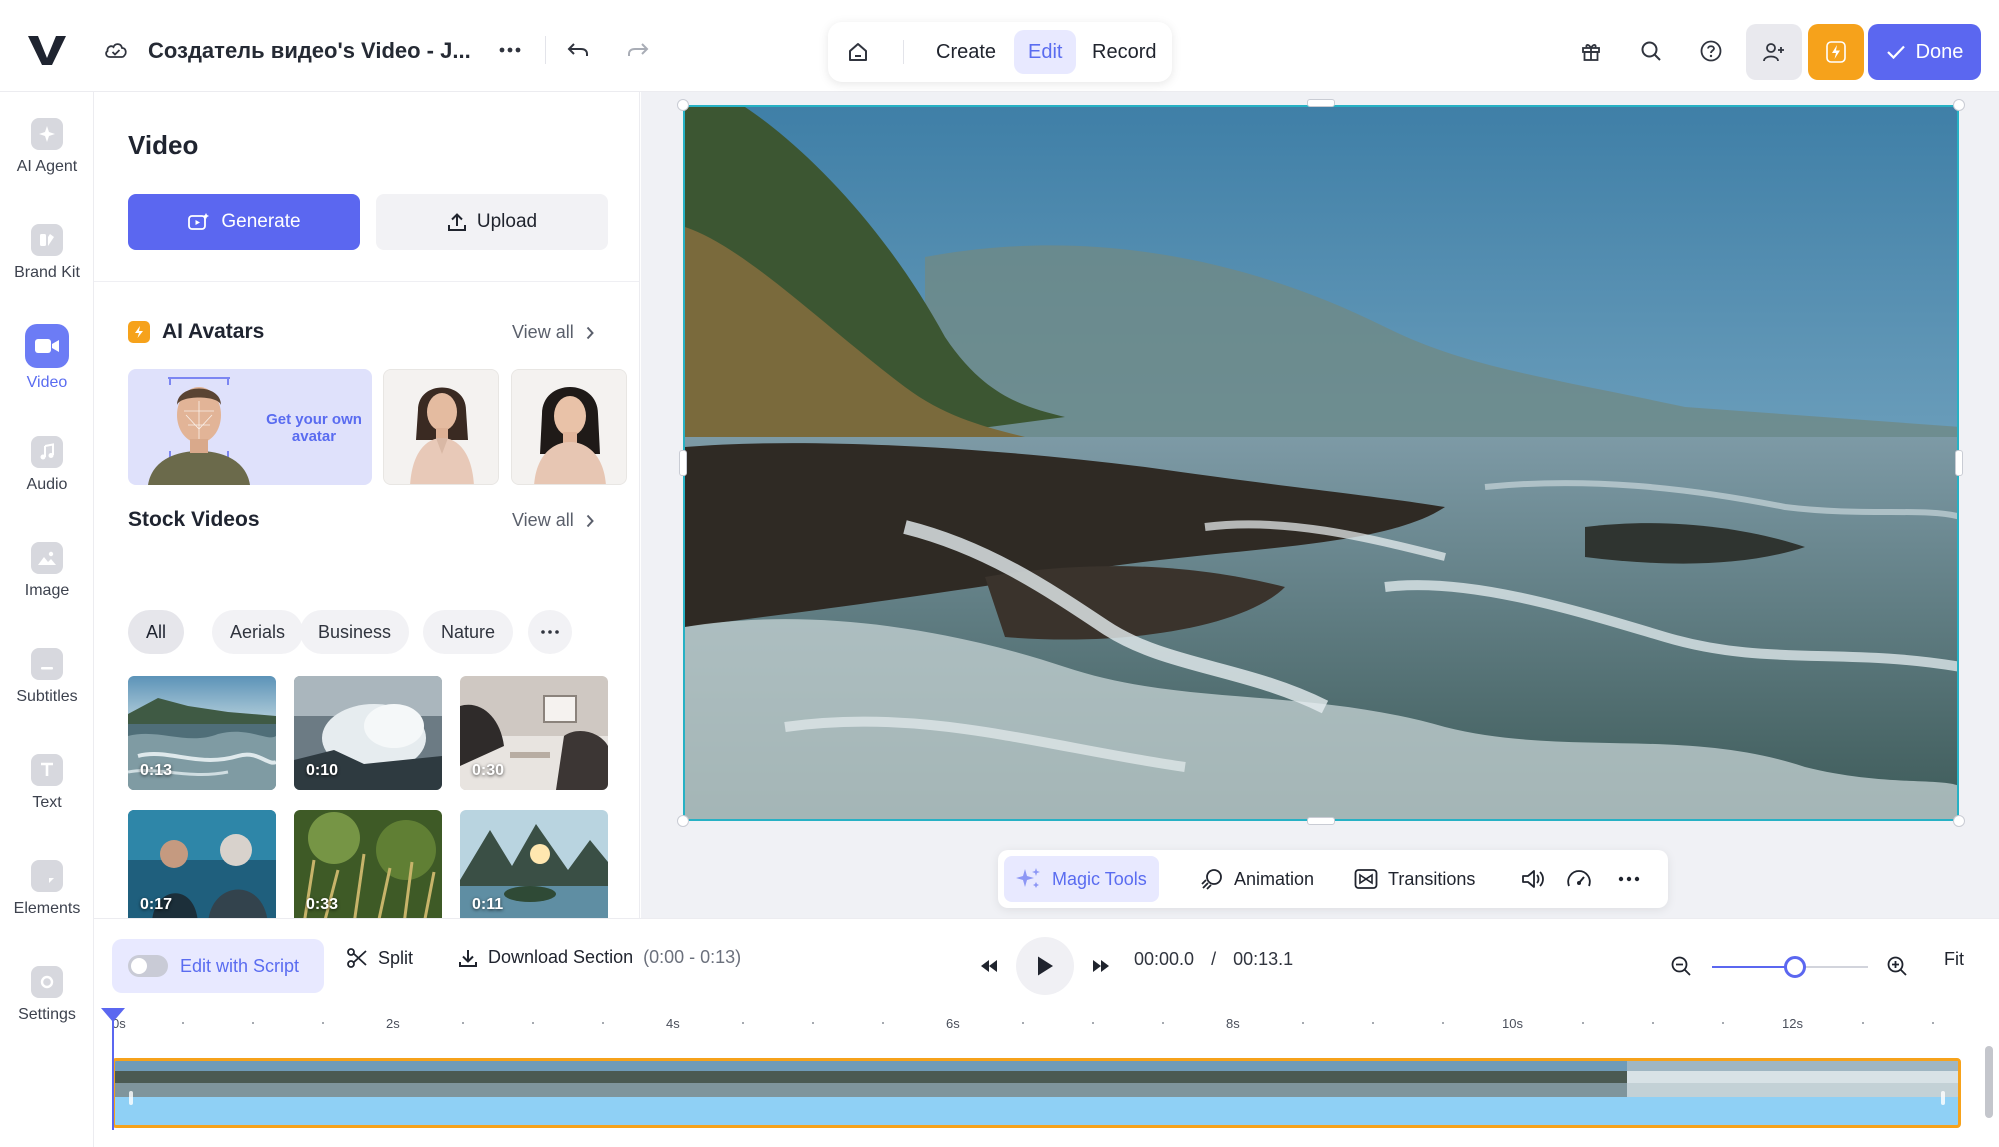 This screenshot has height=1147, width=1999. Describe the element at coordinates (1750, 967) in the screenshot. I see `zoom-slider-fill` at that location.